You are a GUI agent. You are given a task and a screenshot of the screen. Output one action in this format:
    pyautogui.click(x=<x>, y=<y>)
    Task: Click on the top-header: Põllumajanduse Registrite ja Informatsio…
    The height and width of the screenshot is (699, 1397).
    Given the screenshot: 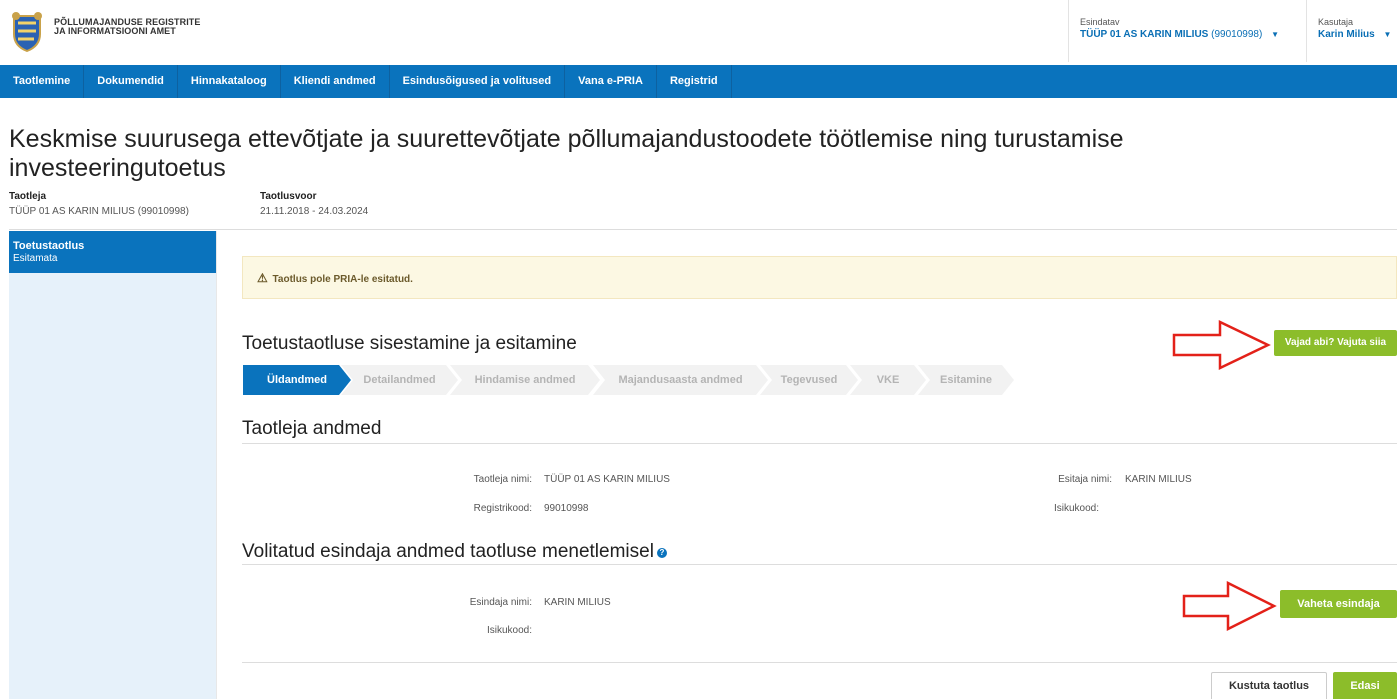 What is the action you would take?
    pyautogui.click(x=698, y=32)
    